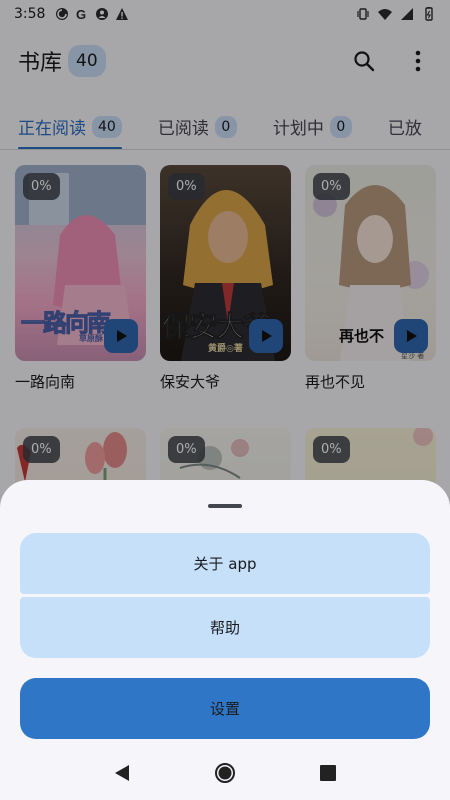  I want to click on system-nav-bar, so click(225, 773).